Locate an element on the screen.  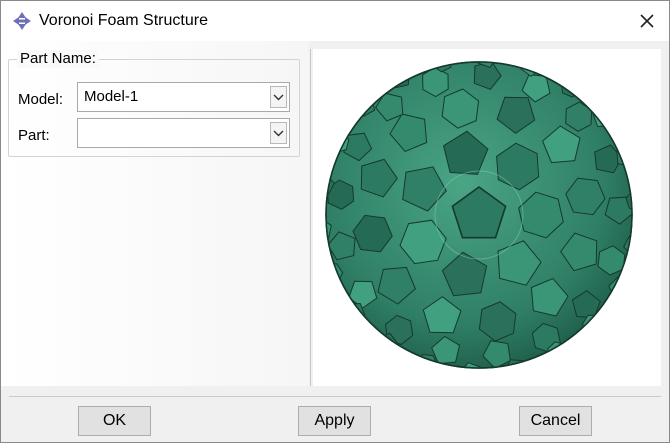
model-value: Model-1 is located at coordinates (111, 96).